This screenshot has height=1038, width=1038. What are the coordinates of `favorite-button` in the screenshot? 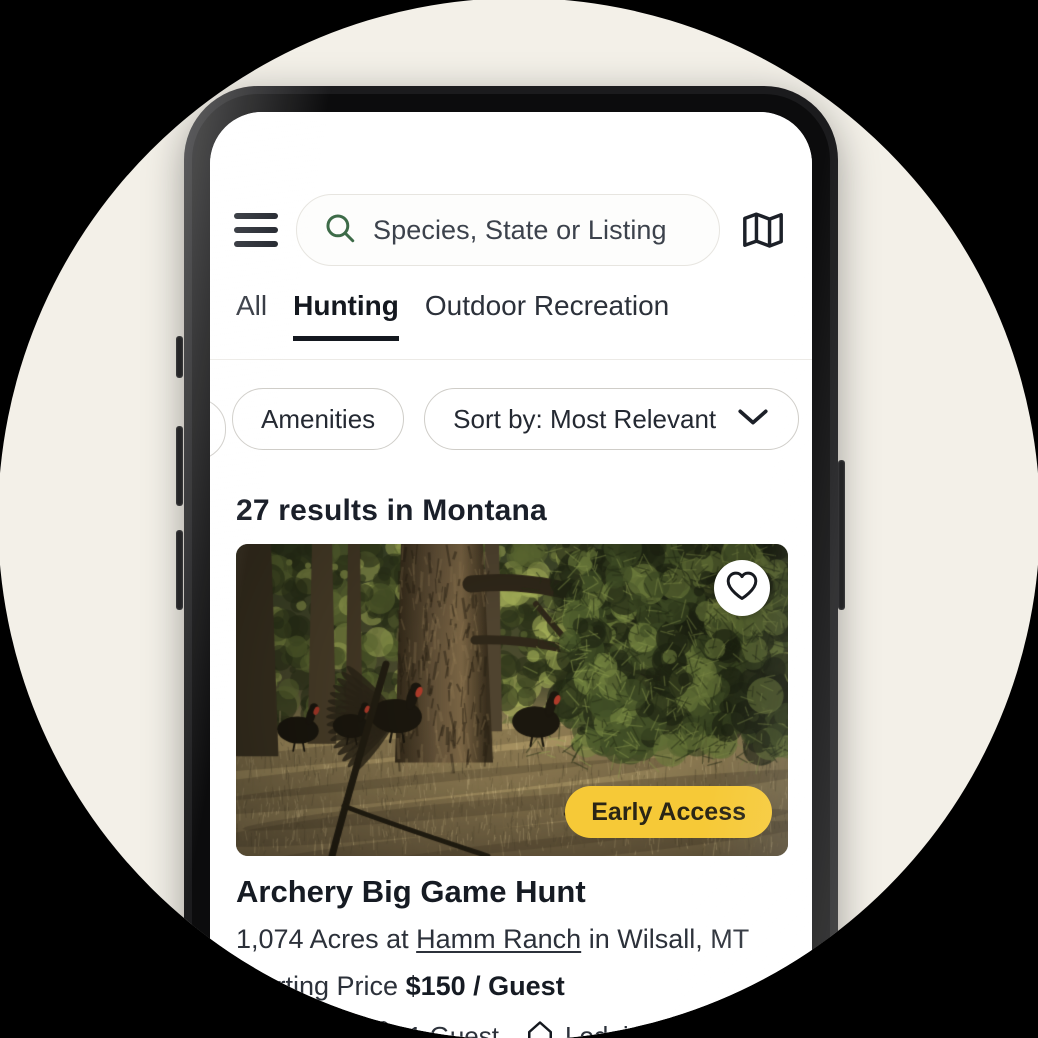 It's located at (742, 588).